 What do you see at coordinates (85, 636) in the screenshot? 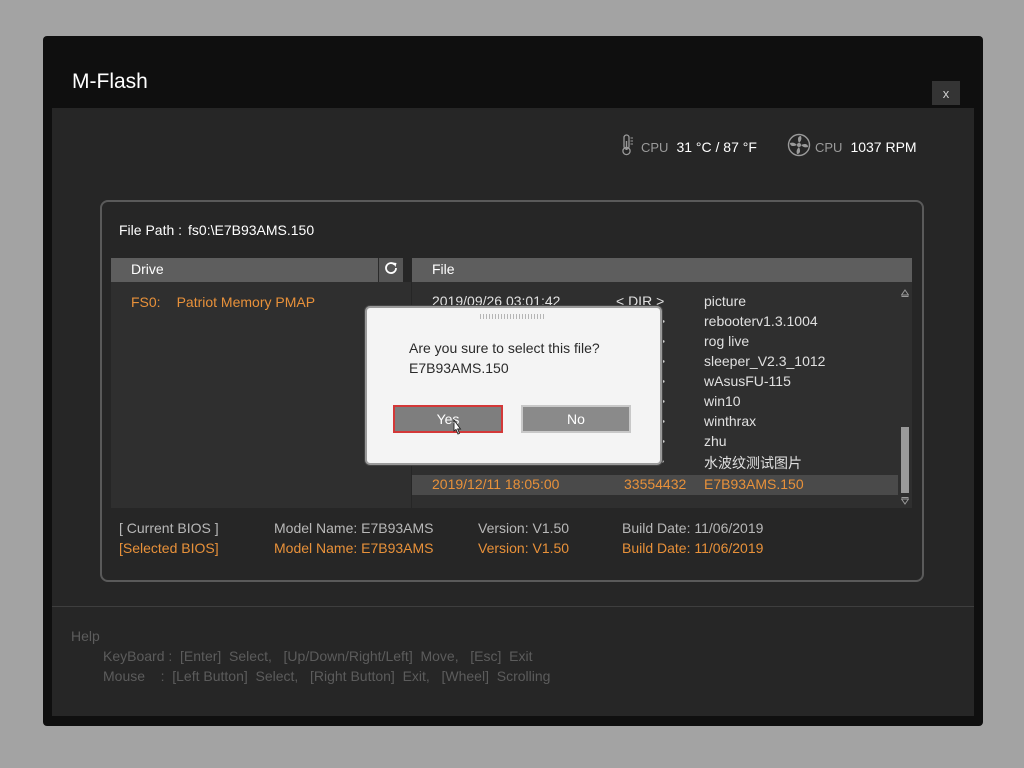
I see `help-title: Help` at bounding box center [85, 636].